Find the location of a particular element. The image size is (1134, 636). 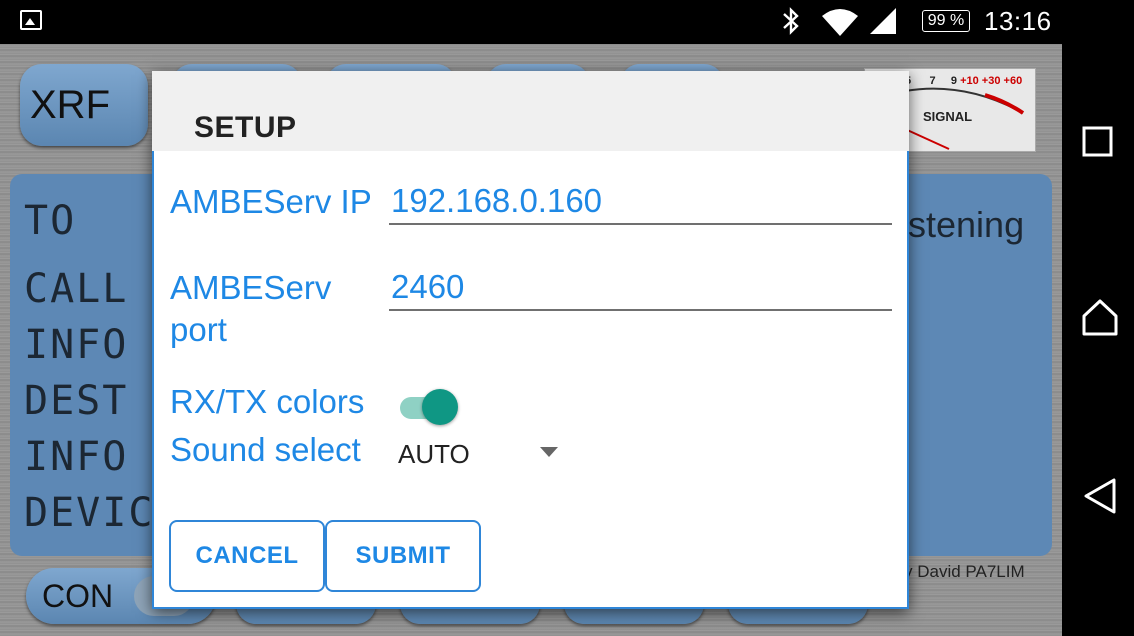

status-bar: 99 % 13:16 is located at coordinates (531, 22).